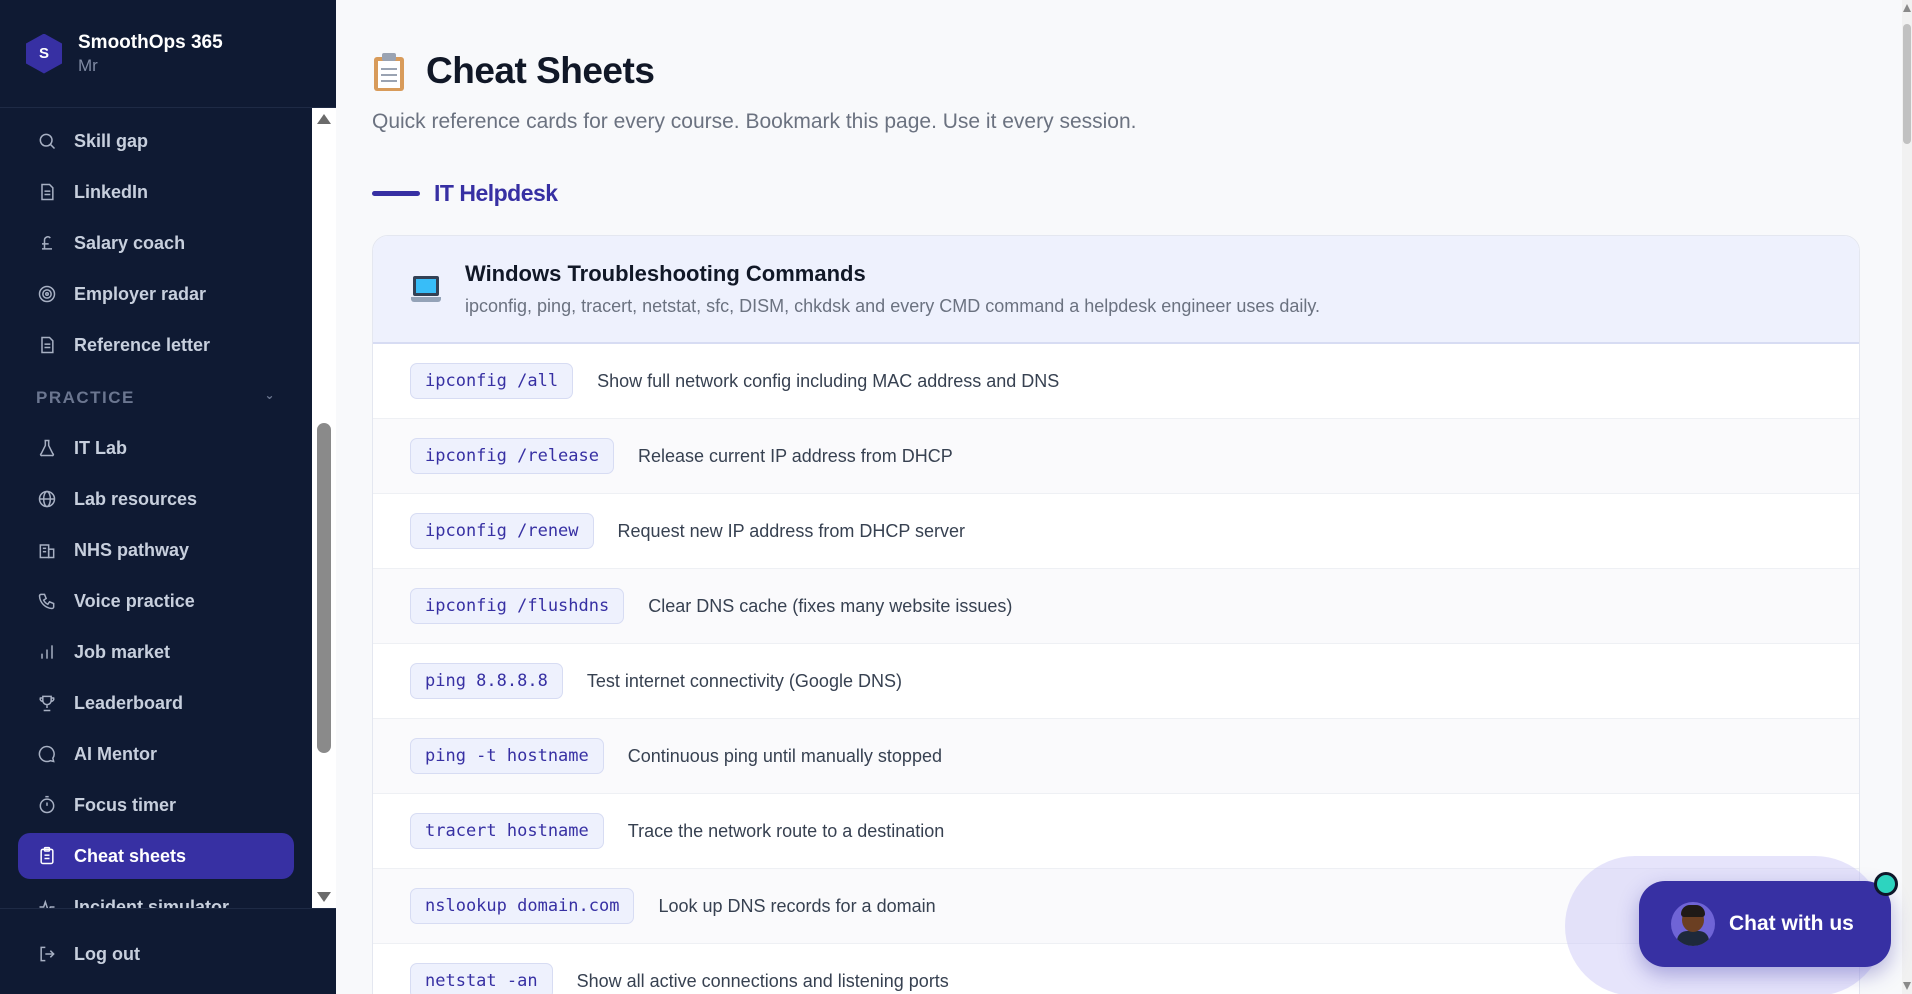 Image resolution: width=1912 pixels, height=994 pixels. Describe the element at coordinates (744, 680) in the screenshot. I see `command-description: Test internet connectivity (Google DNS)` at that location.